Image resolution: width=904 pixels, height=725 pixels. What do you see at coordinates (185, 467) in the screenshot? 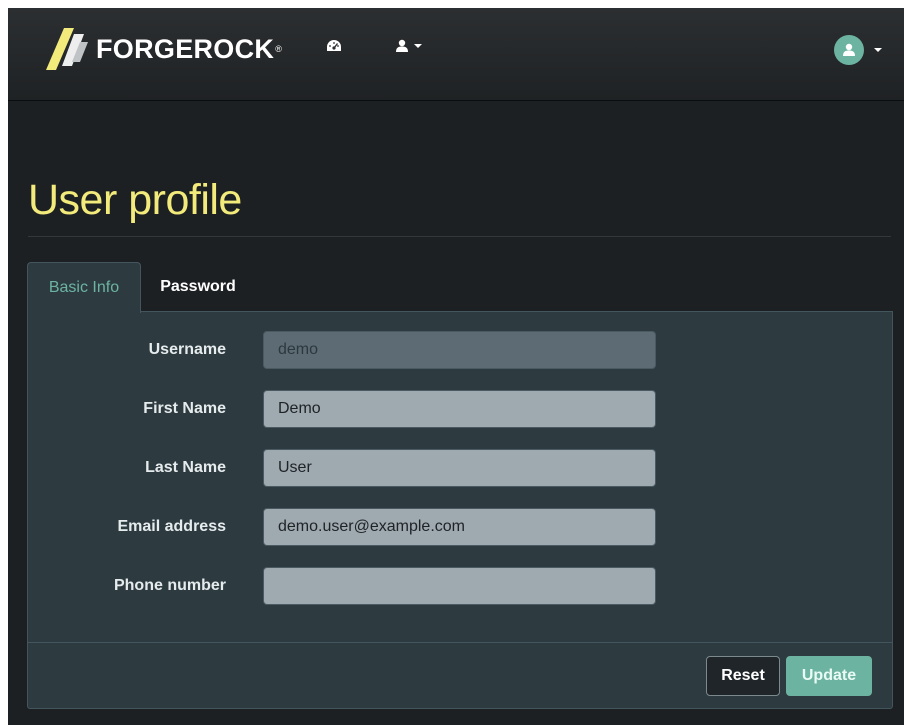
I see `last-name-label: Last Name` at bounding box center [185, 467].